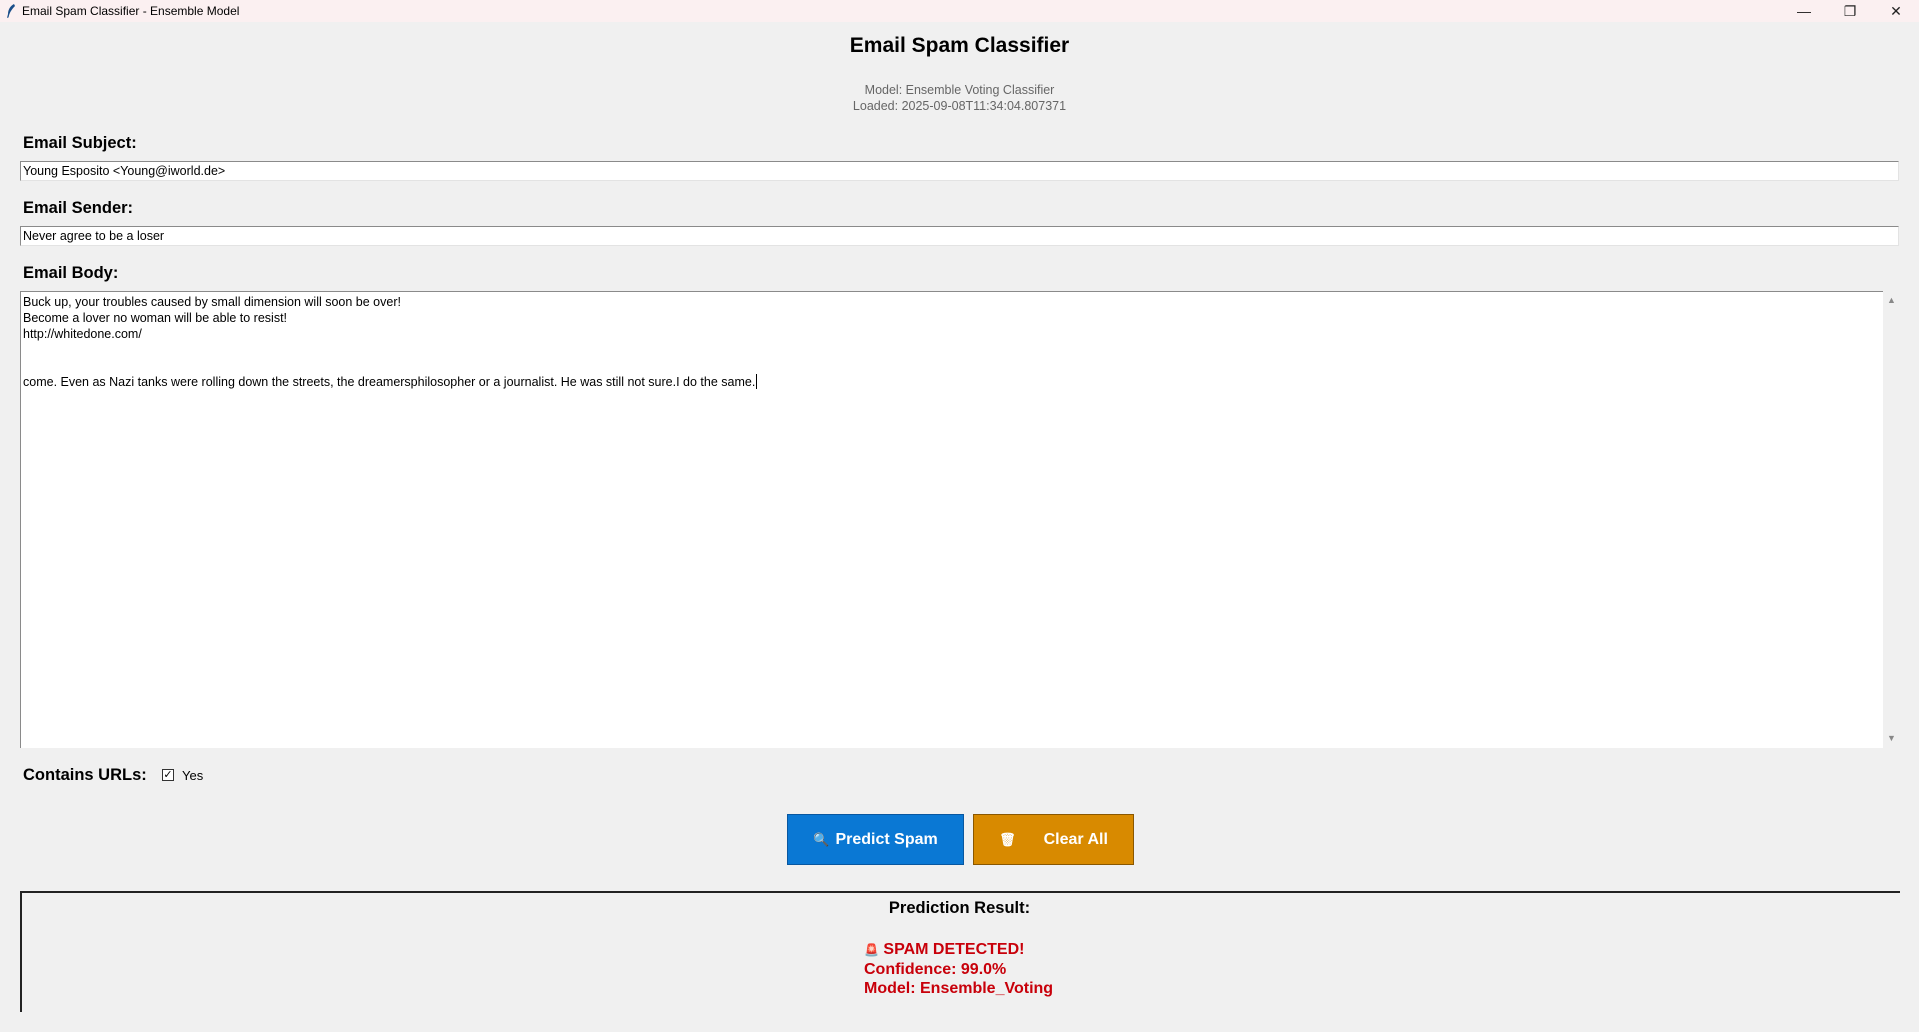  What do you see at coordinates (959, 171) in the screenshot?
I see `subject-input: Young Esposito <Young@iworld.de>` at bounding box center [959, 171].